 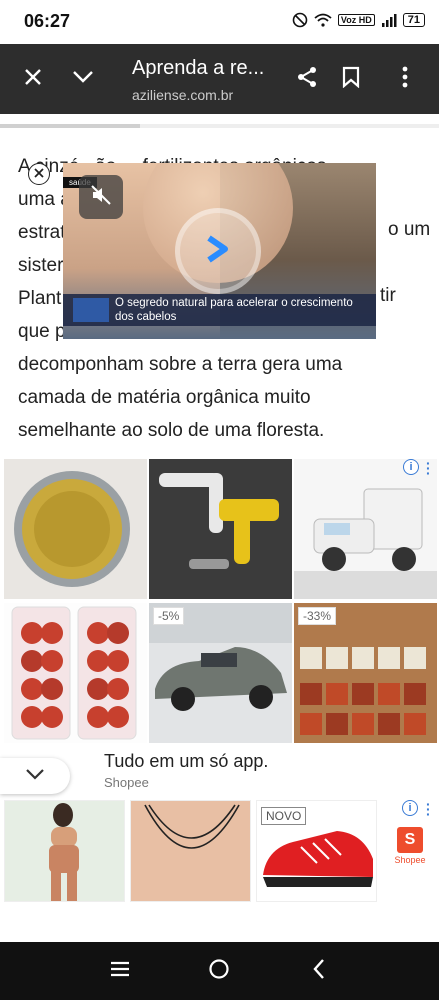 I want to click on signal-icon, so click(x=389, y=20).